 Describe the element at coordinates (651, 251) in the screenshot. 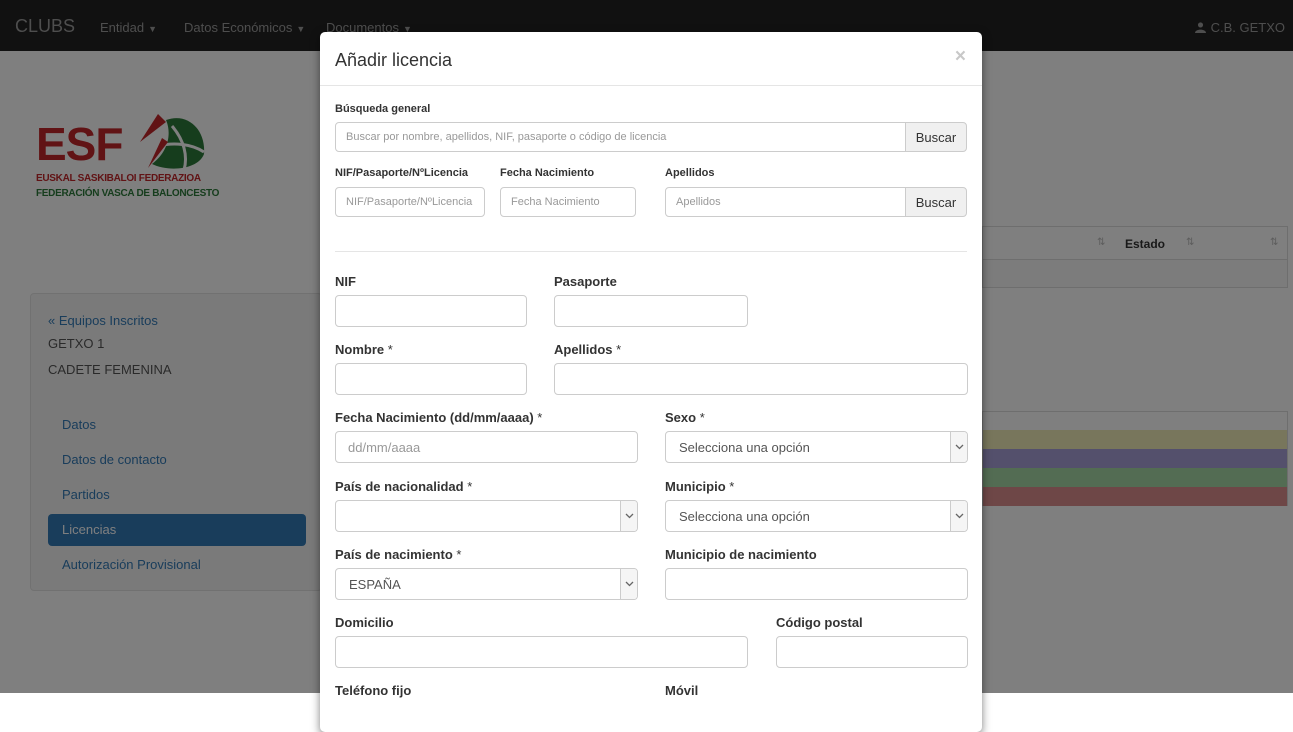

I see `section-divider` at that location.